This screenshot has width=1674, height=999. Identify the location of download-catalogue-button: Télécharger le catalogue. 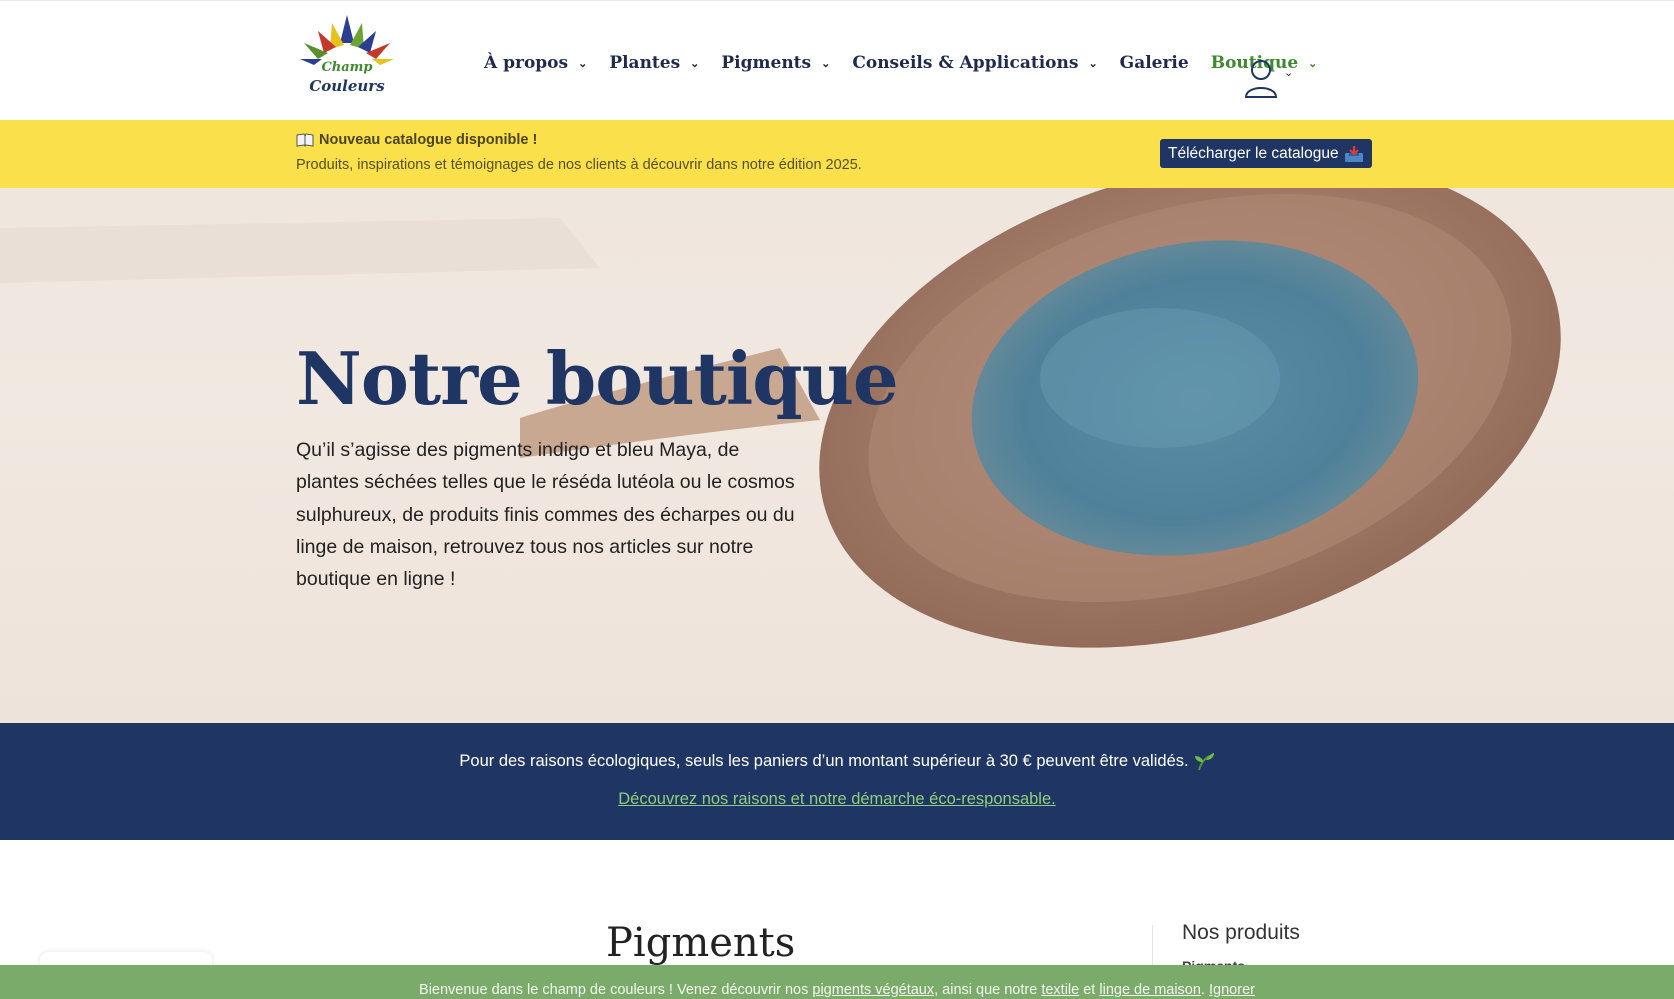
(1266, 153).